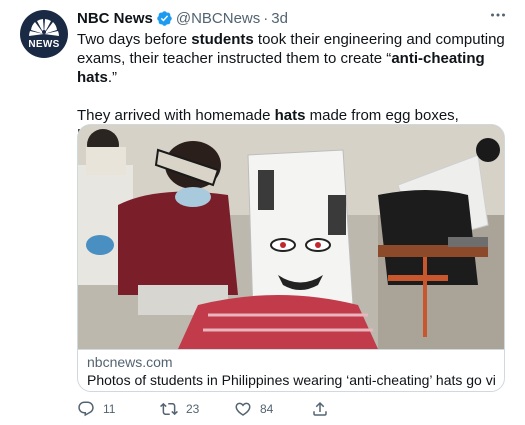 The image size is (525, 425). What do you see at coordinates (320, 408) in the screenshot?
I see `share-icon` at bounding box center [320, 408].